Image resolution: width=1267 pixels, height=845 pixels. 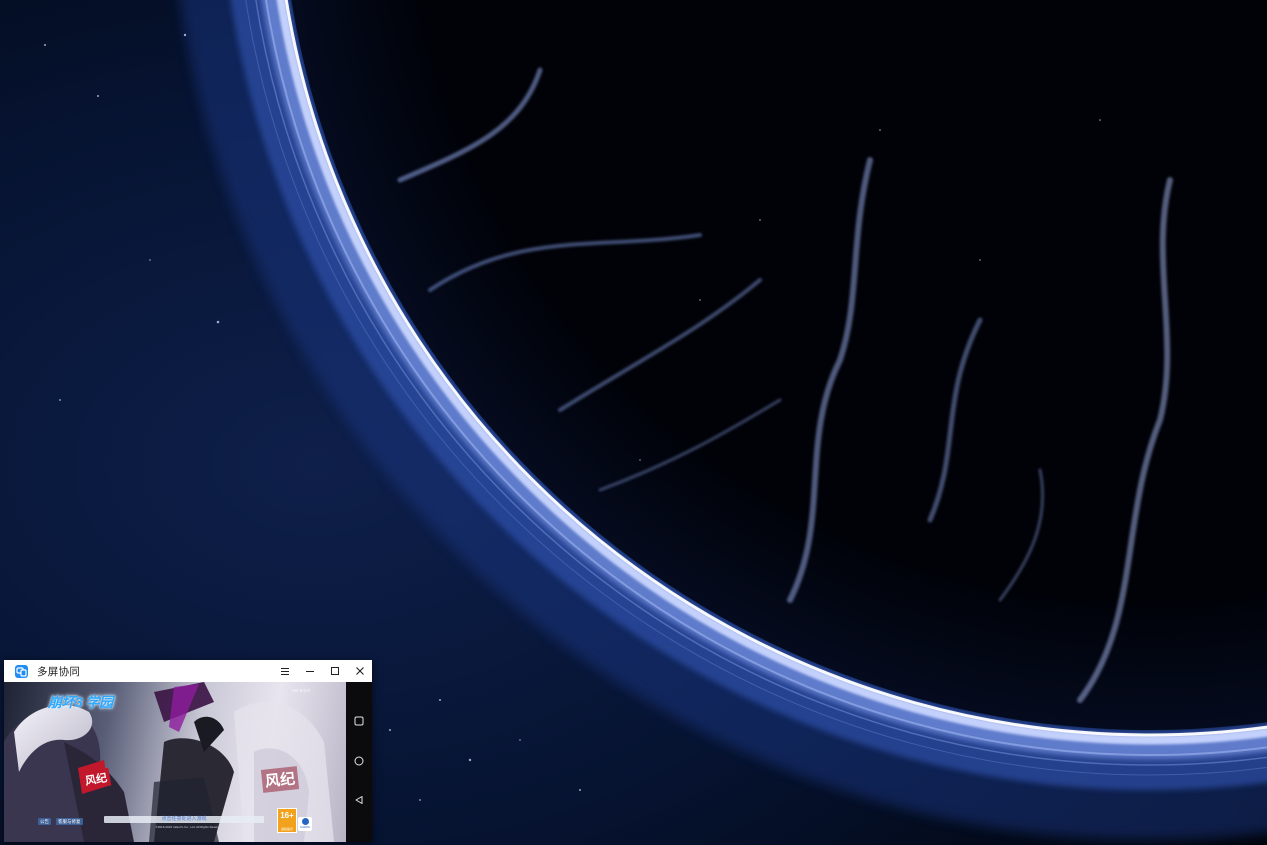 What do you see at coordinates (69, 821) in the screenshot?
I see `repair-button: 客服与修复` at bounding box center [69, 821].